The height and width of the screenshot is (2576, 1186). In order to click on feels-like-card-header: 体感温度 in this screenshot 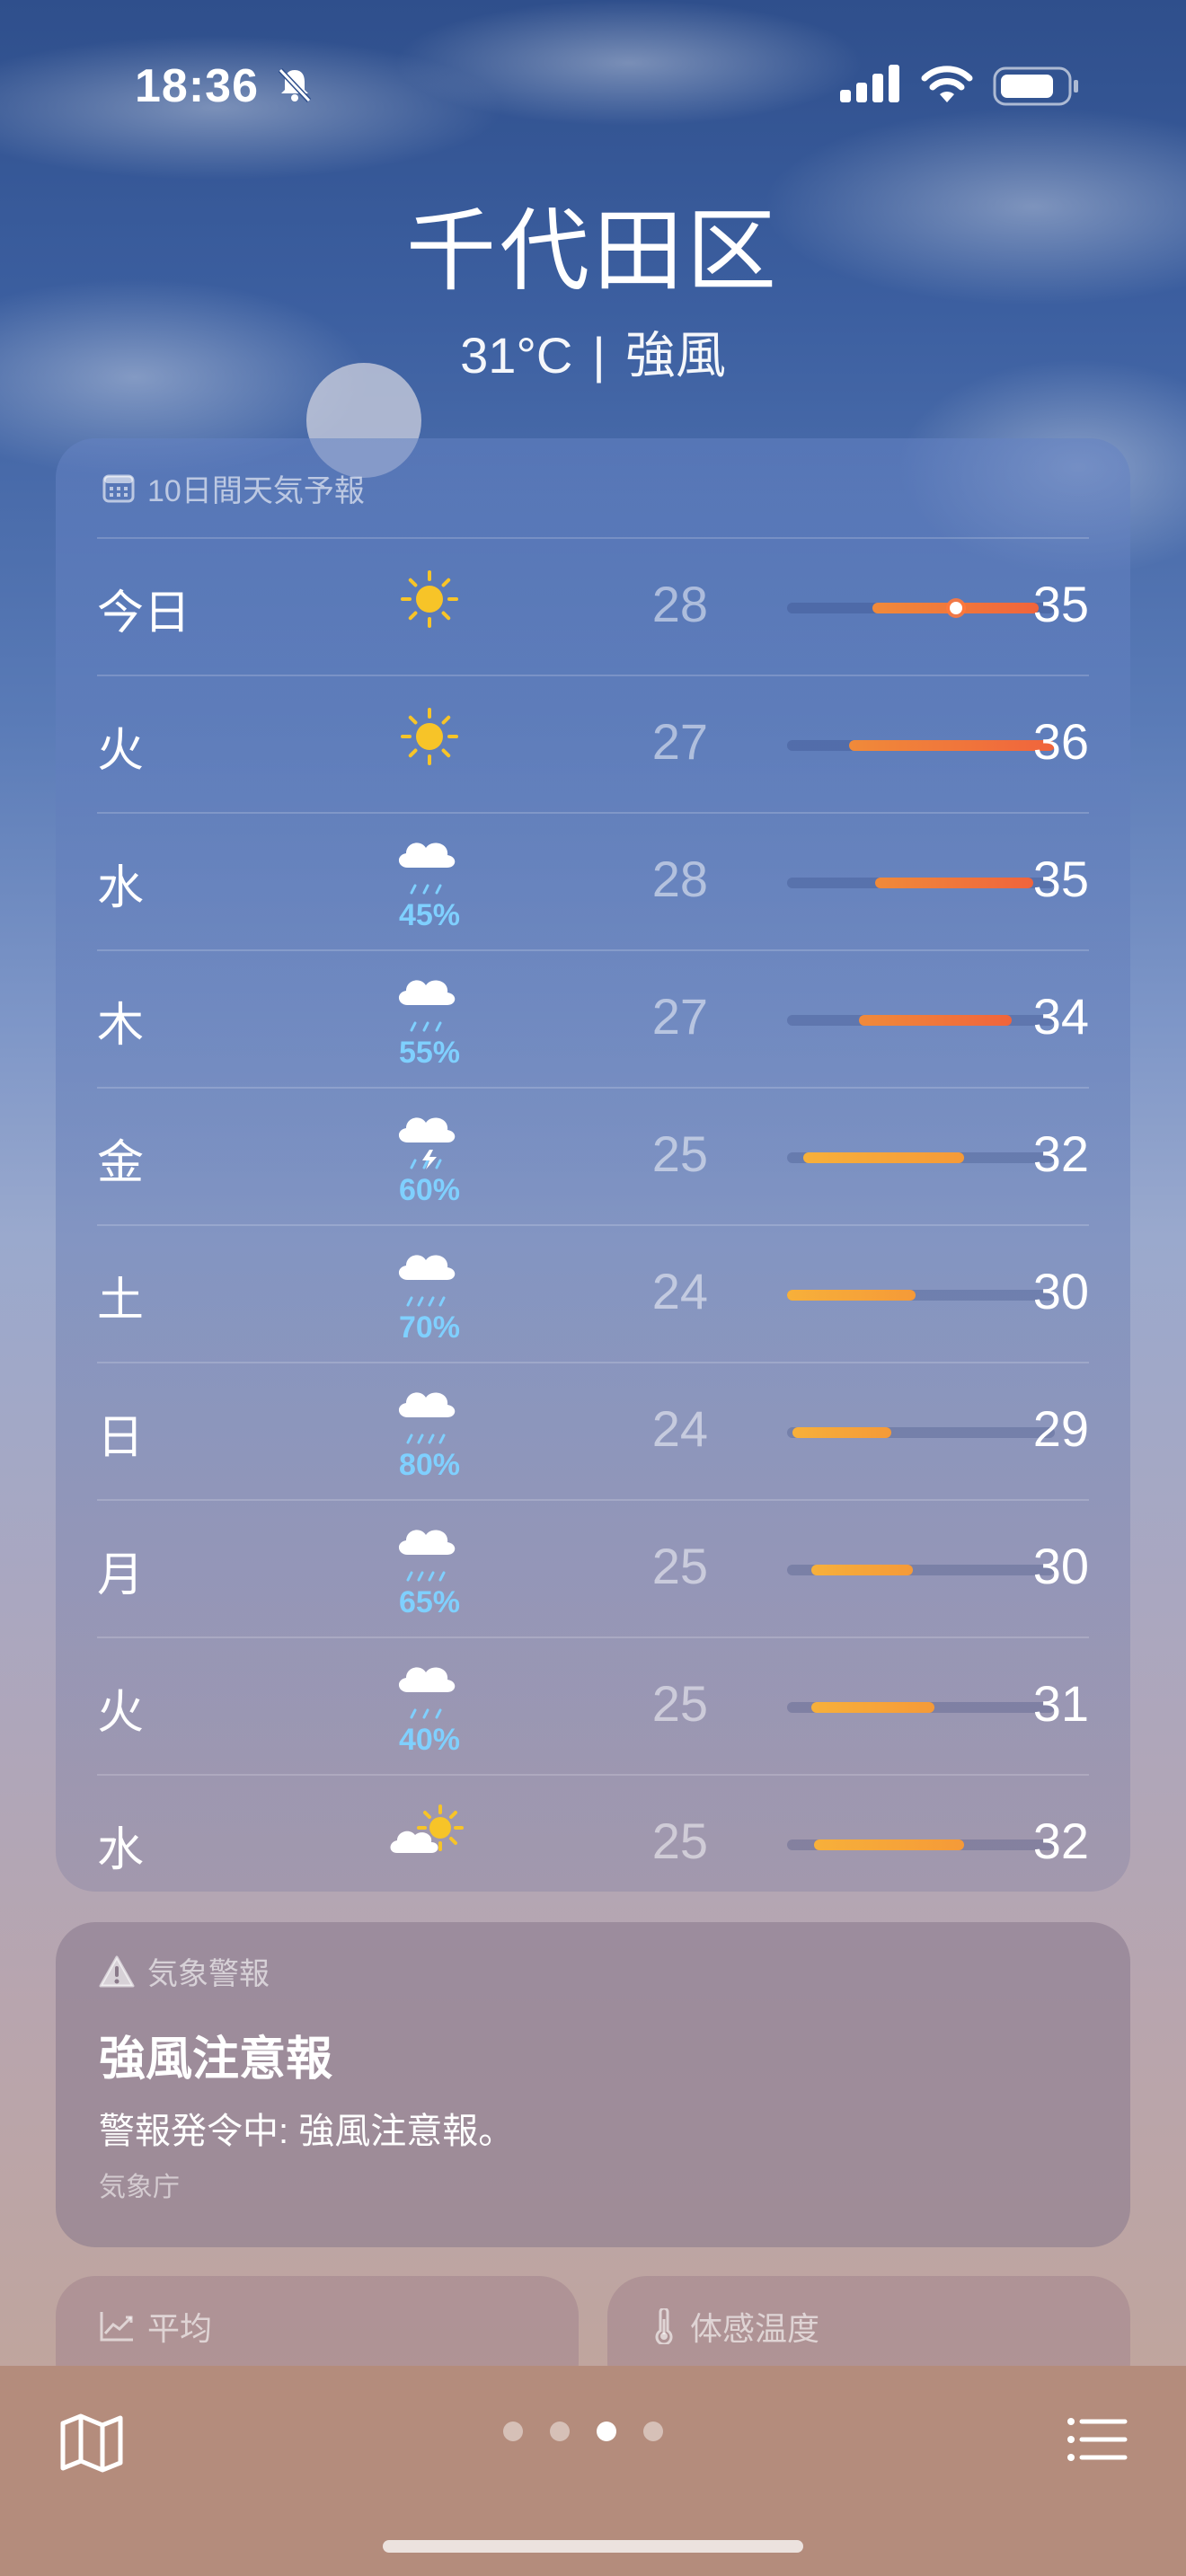, I will do `click(735, 2326)`.